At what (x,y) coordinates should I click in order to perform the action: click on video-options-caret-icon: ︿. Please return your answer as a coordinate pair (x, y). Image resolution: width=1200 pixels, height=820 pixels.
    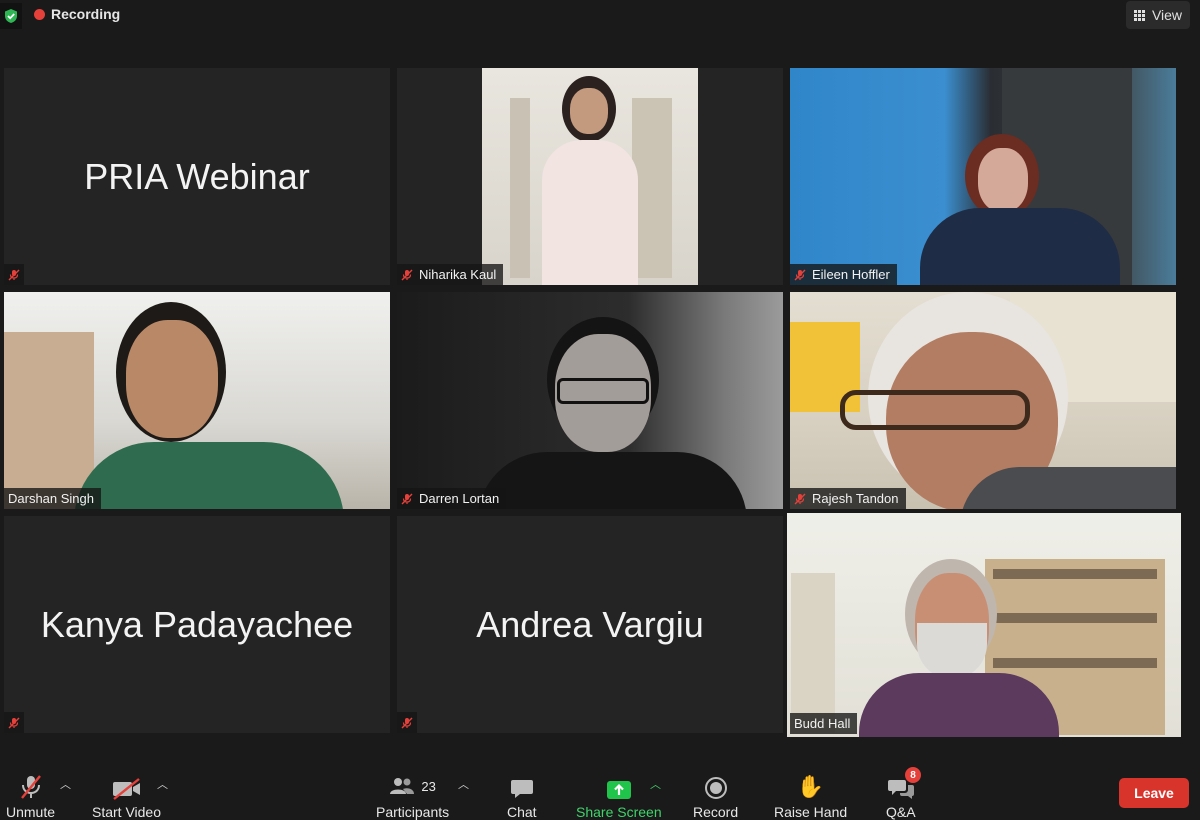
    Looking at the image, I should click on (162, 784).